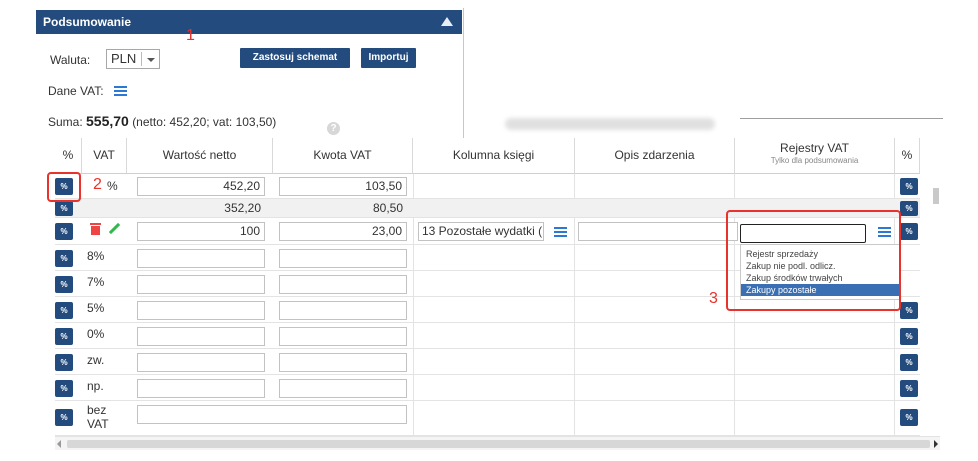 The height and width of the screenshot is (461, 978). I want to click on col-header-event-desc: Opis zdarzenia, so click(655, 156).